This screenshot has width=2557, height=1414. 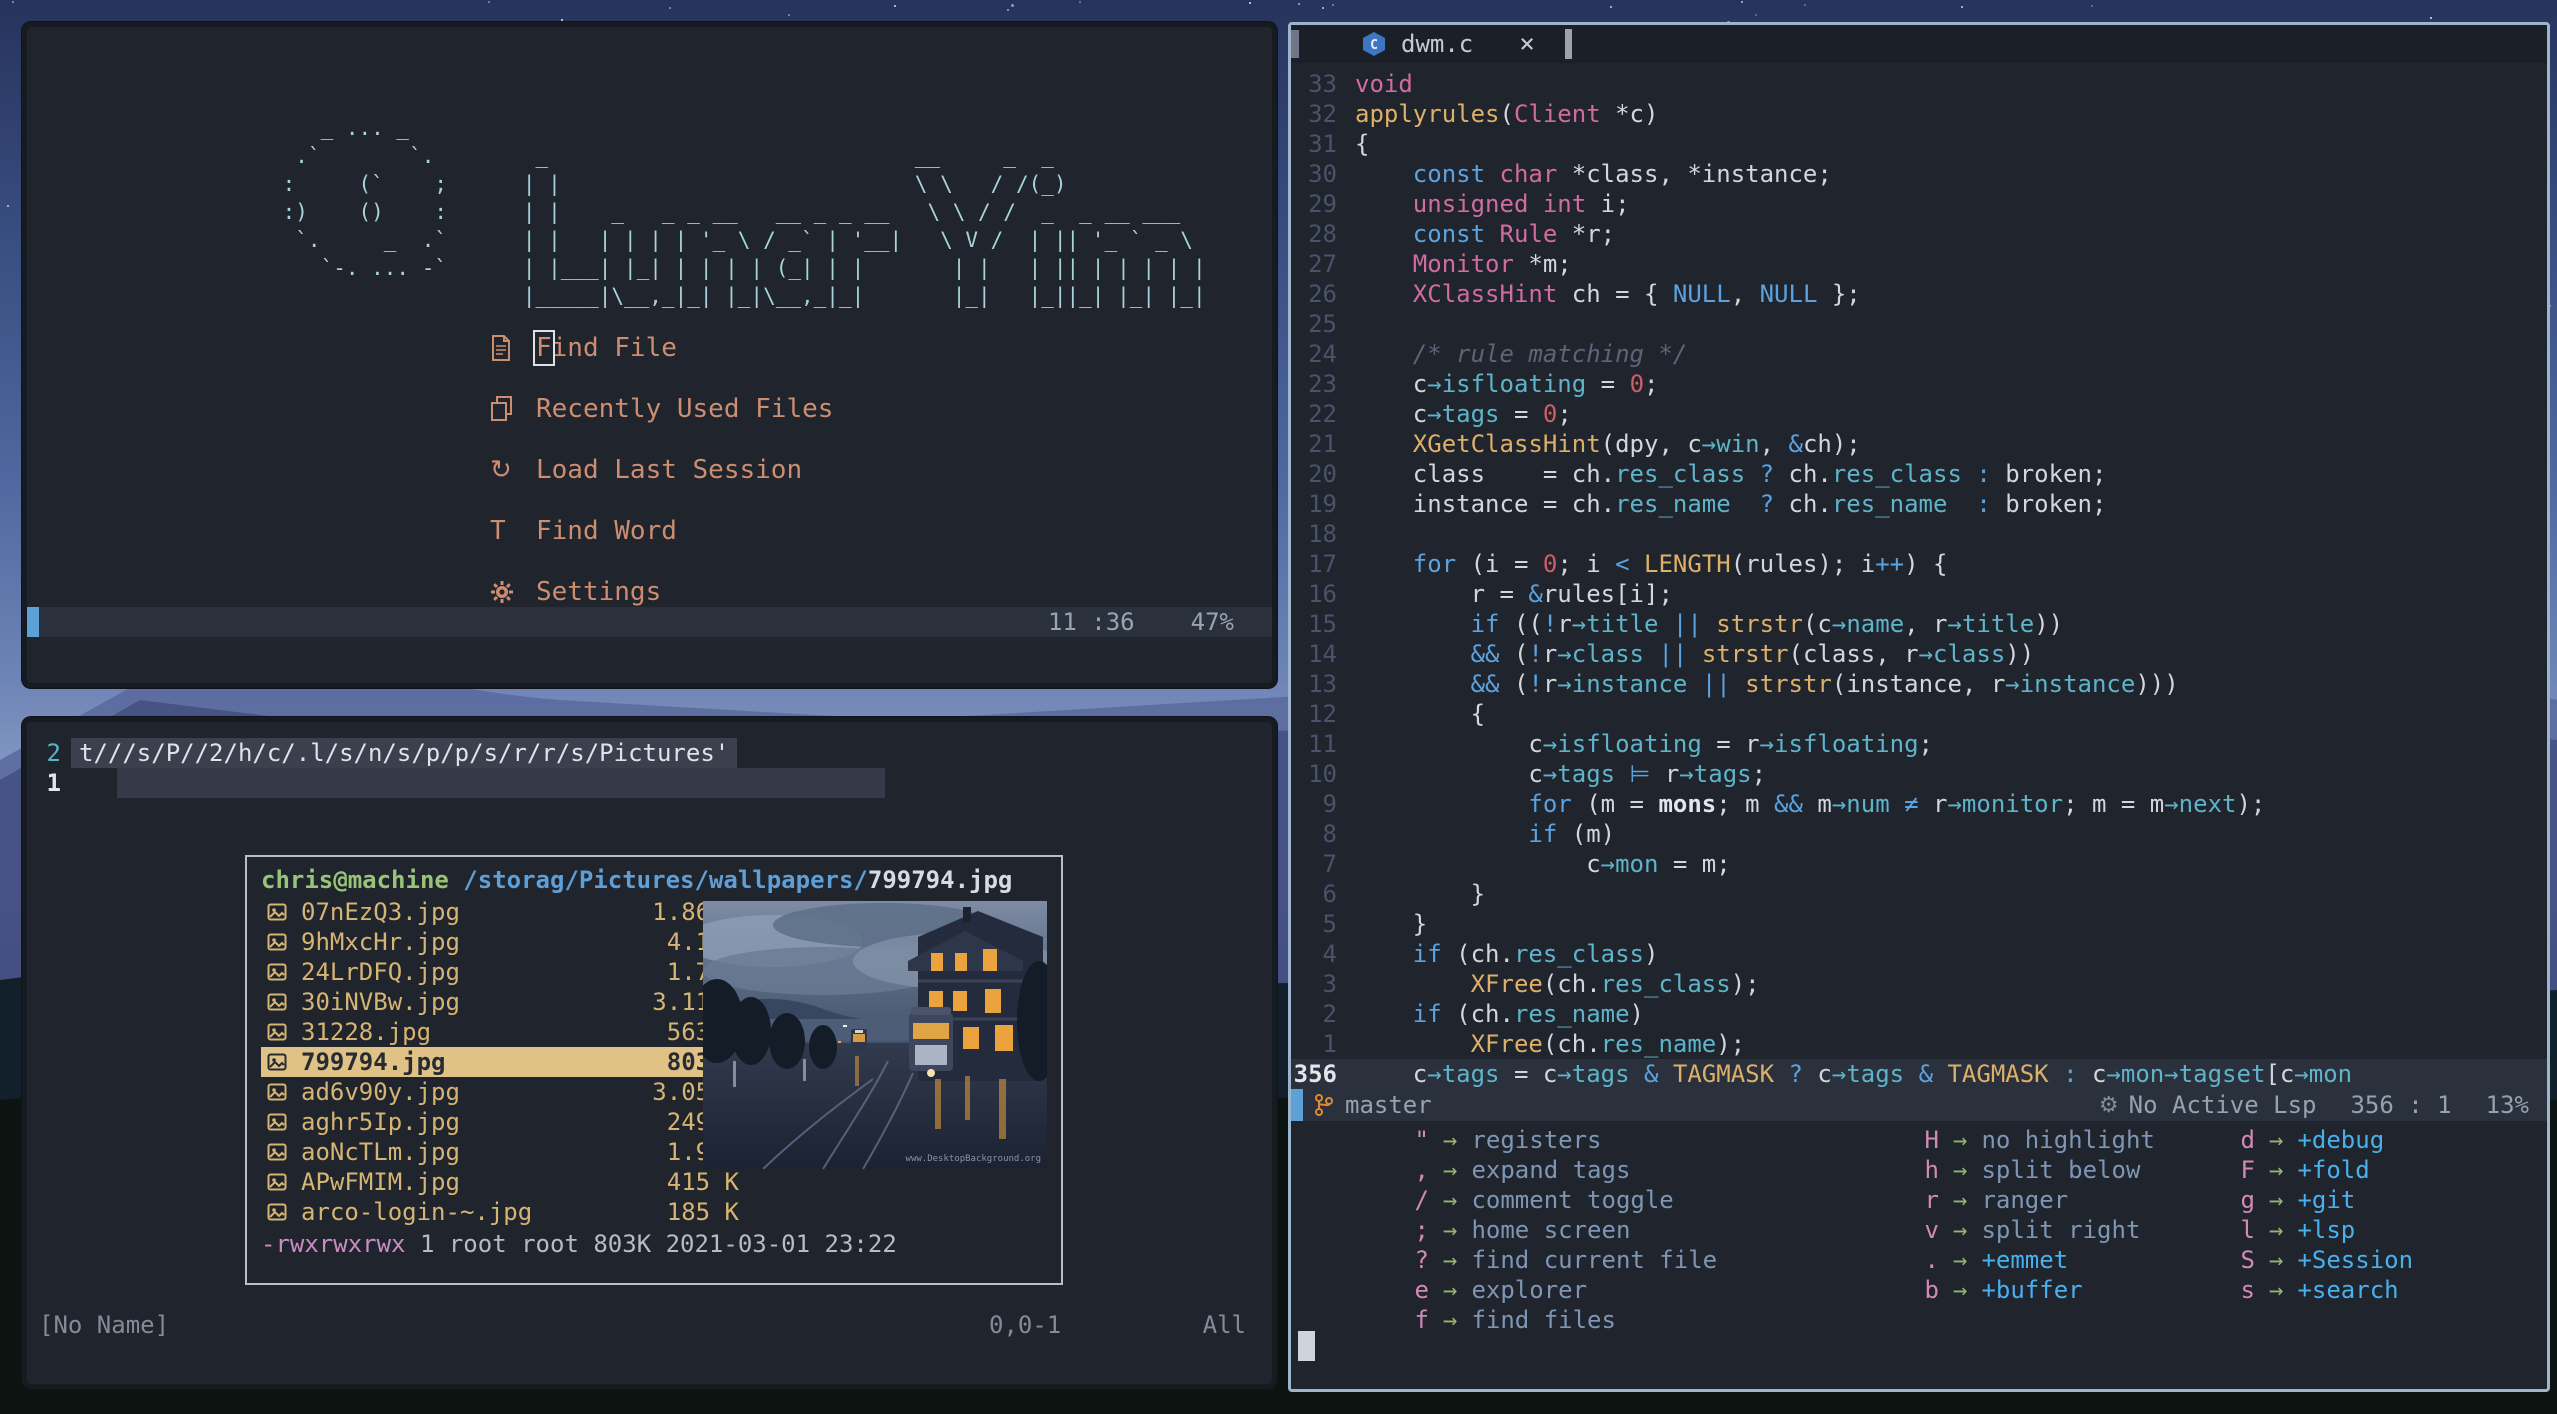 I want to click on binding-description: +lsp, so click(x=2326, y=1230).